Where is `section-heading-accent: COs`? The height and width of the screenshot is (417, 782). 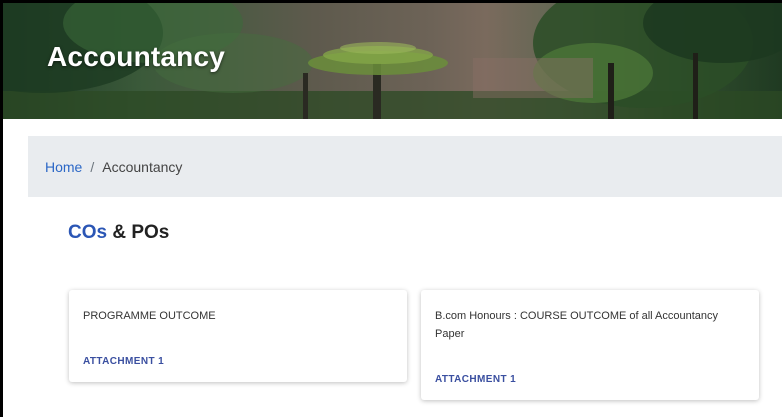 section-heading-accent: COs is located at coordinates (88, 232).